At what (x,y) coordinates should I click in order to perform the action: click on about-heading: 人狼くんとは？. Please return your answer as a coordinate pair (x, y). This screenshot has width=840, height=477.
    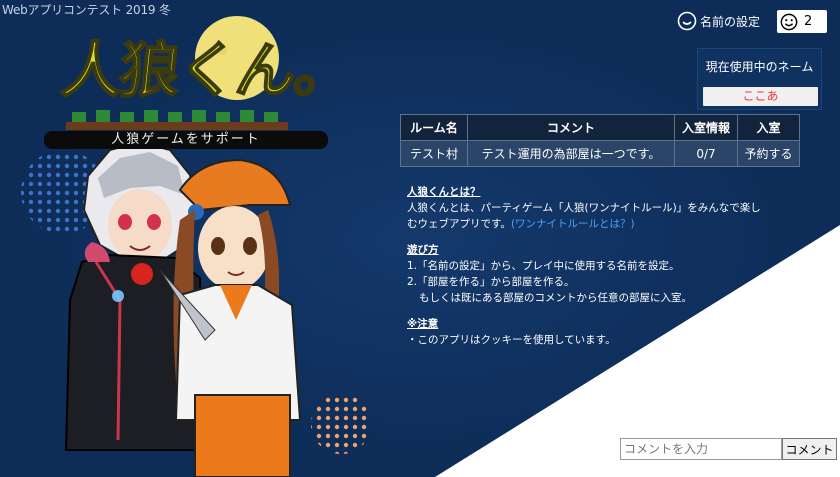
    Looking at the image, I should click on (444, 192).